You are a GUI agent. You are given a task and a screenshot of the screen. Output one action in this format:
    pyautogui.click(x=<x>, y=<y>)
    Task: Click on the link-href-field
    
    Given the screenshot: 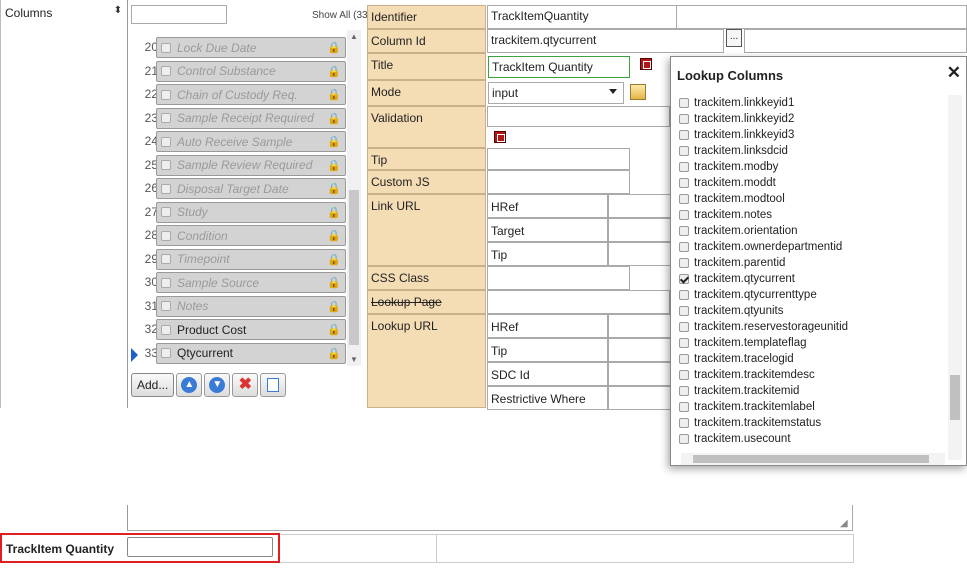 What is the action you would take?
    pyautogui.click(x=641, y=206)
    